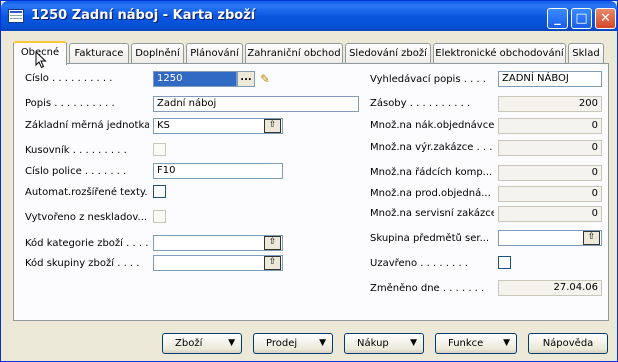 Image resolution: width=618 pixels, height=362 pixels. I want to click on tab-sledovani-zbozi: Sledování zboží, so click(388, 53).